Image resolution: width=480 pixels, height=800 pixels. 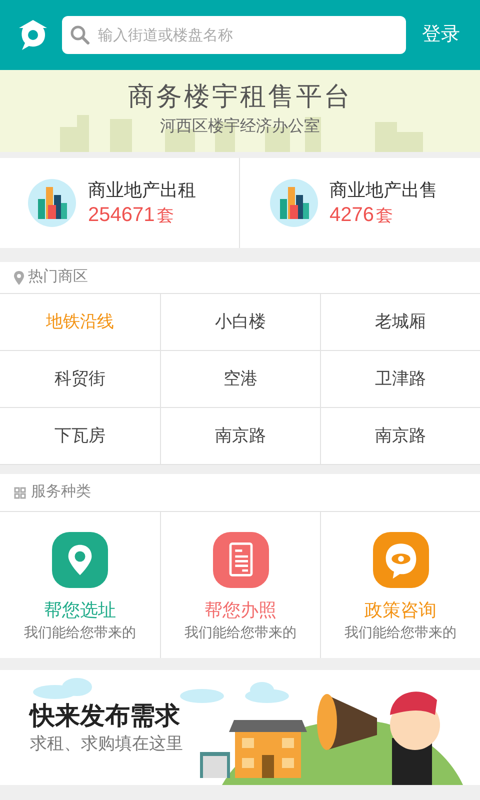 I want to click on promo-subtitle: 求租、求购填在这里, so click(x=107, y=743).